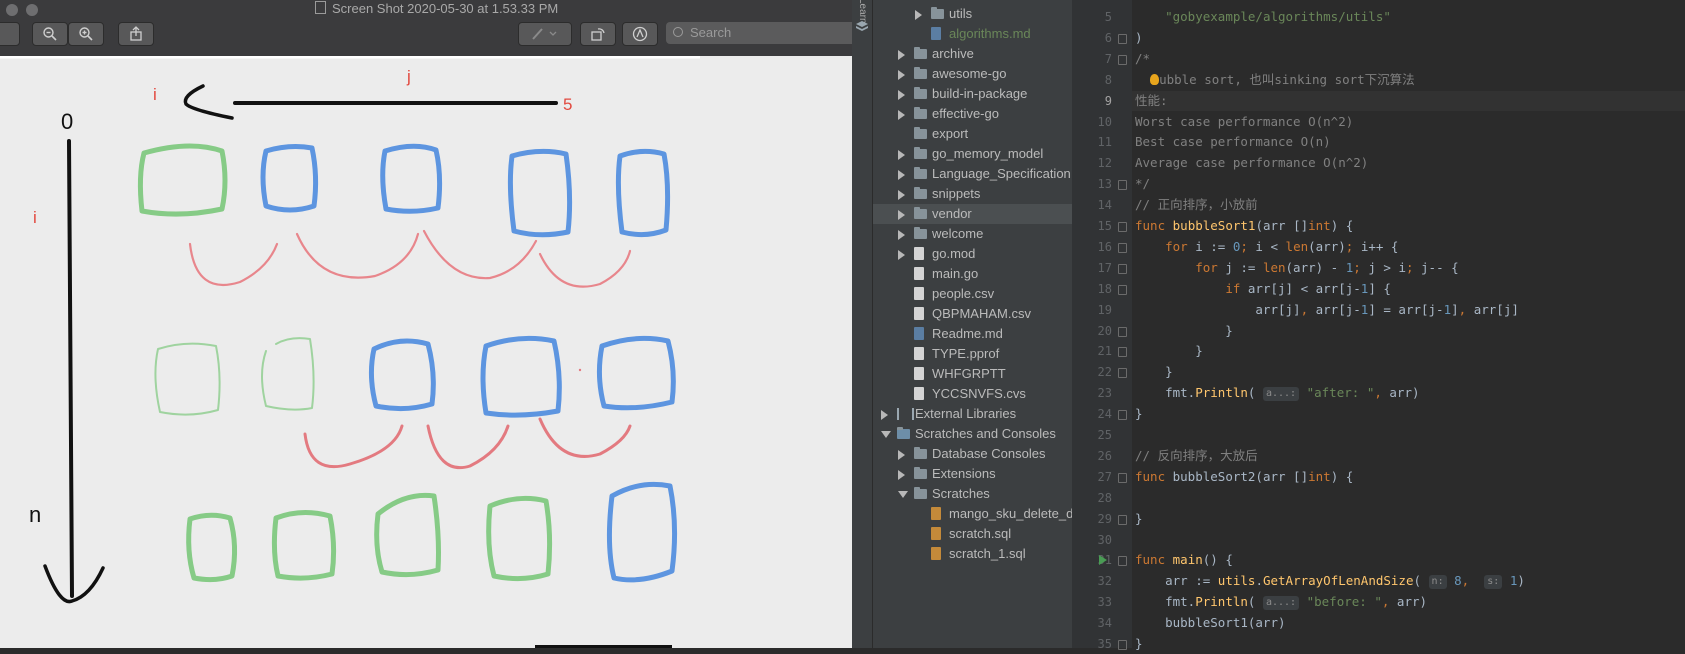 Image resolution: width=1685 pixels, height=654 pixels. Describe the element at coordinates (1196, 455) in the screenshot. I see `code-line: // 反向排序，大放后` at that location.